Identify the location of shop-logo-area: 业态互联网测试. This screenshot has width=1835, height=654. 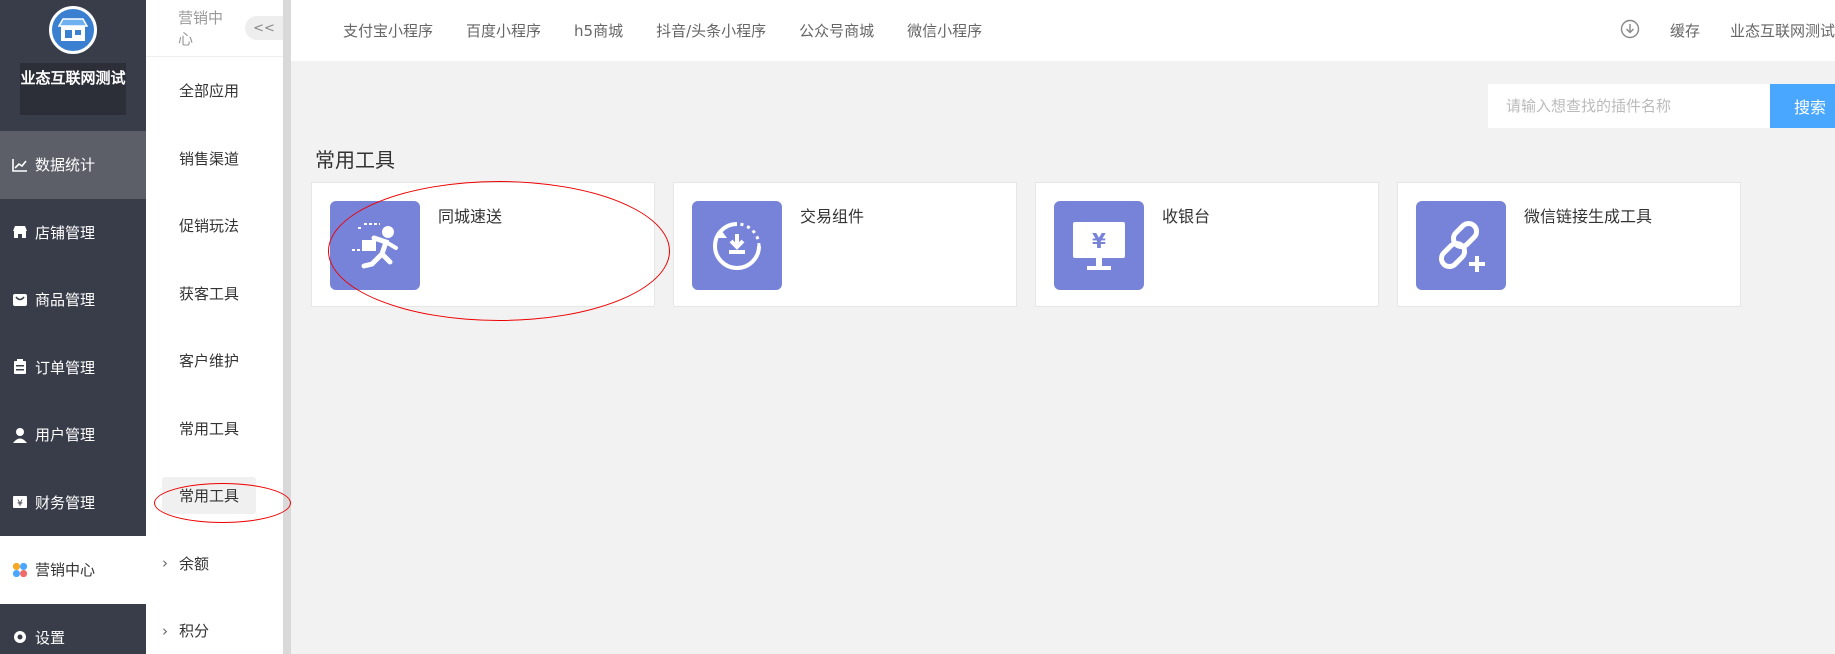
(73, 65).